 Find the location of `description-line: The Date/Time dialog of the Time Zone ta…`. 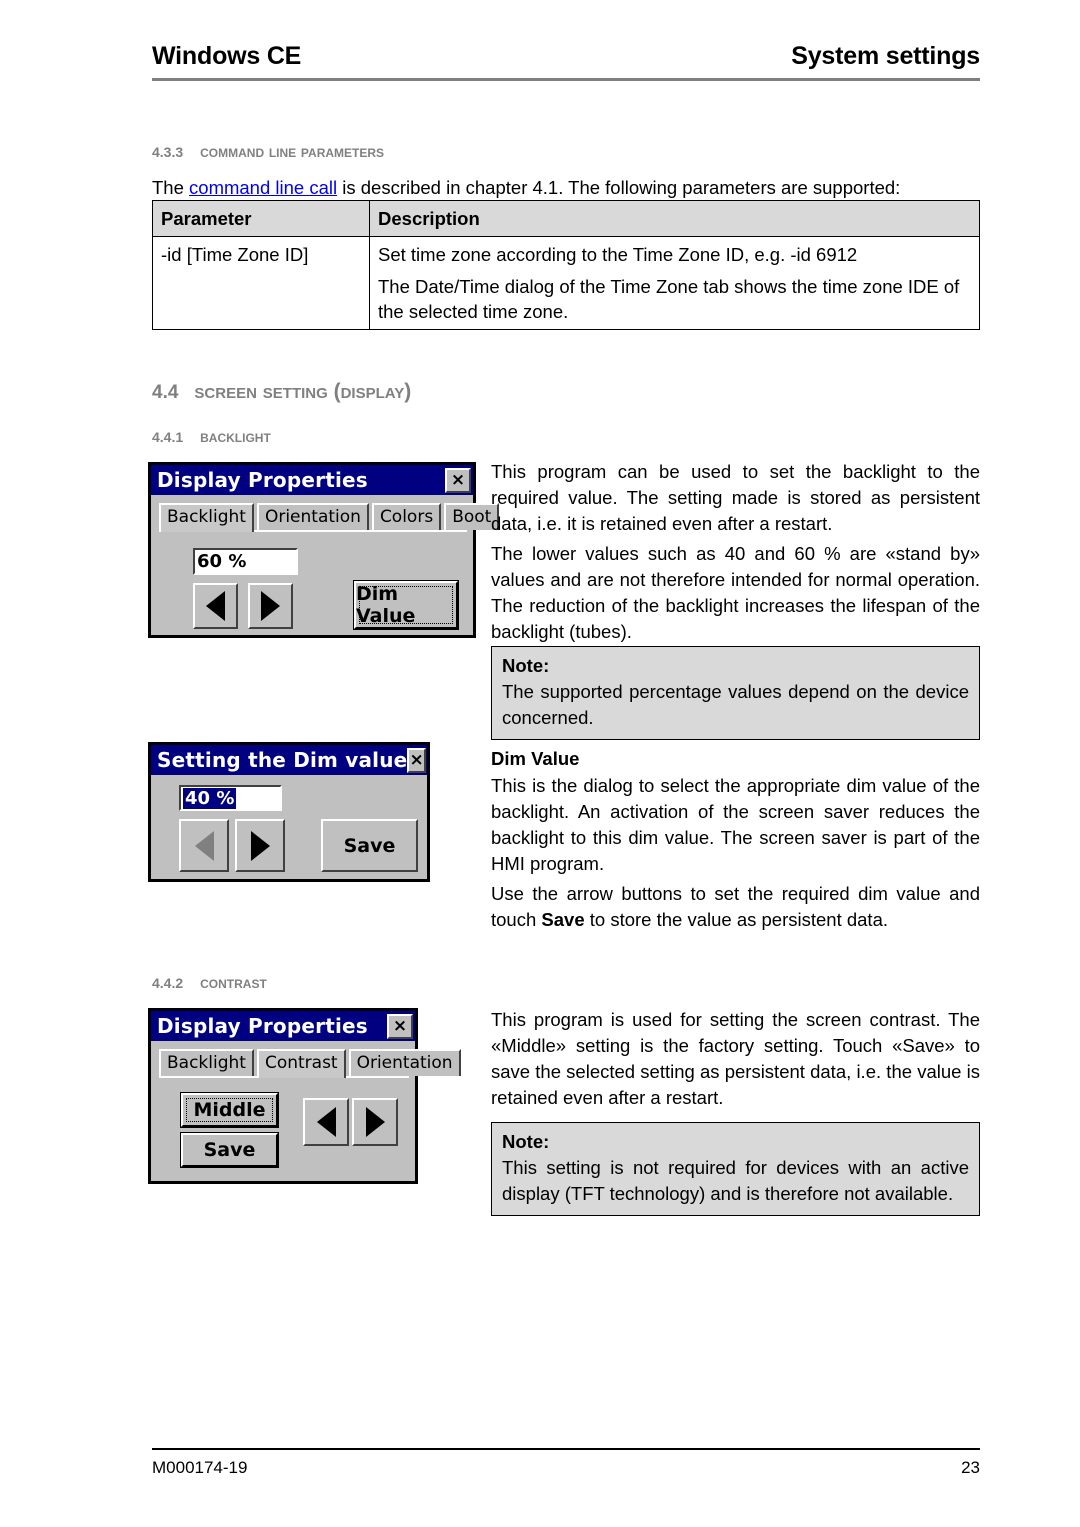

description-line: The Date/Time dialog of the Time Zone ta… is located at coordinates (669, 299).